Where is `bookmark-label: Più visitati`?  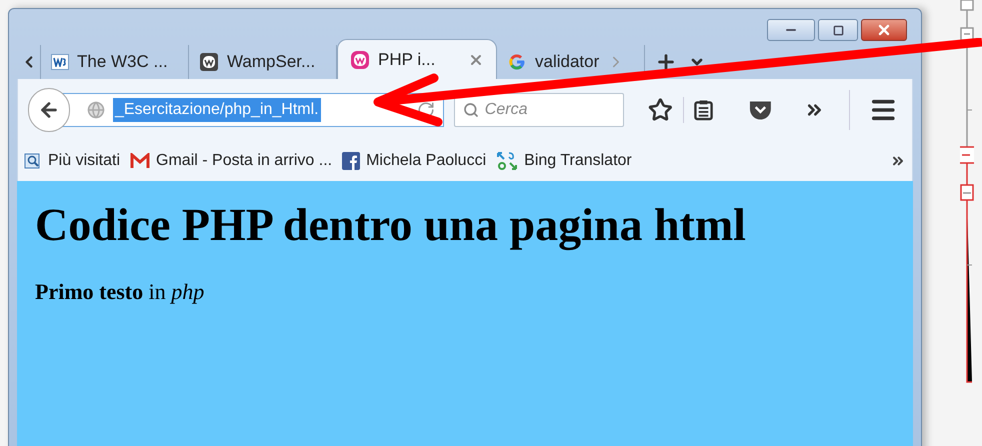 bookmark-label: Più visitati is located at coordinates (84, 161).